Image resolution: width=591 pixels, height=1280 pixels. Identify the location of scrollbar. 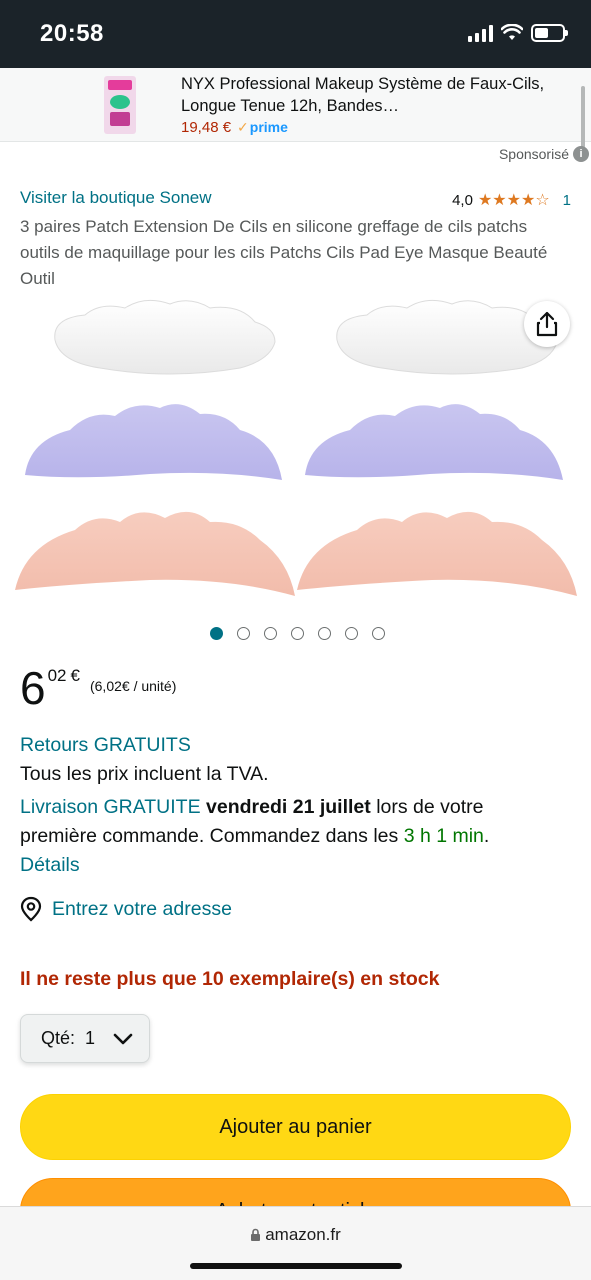
(583, 117).